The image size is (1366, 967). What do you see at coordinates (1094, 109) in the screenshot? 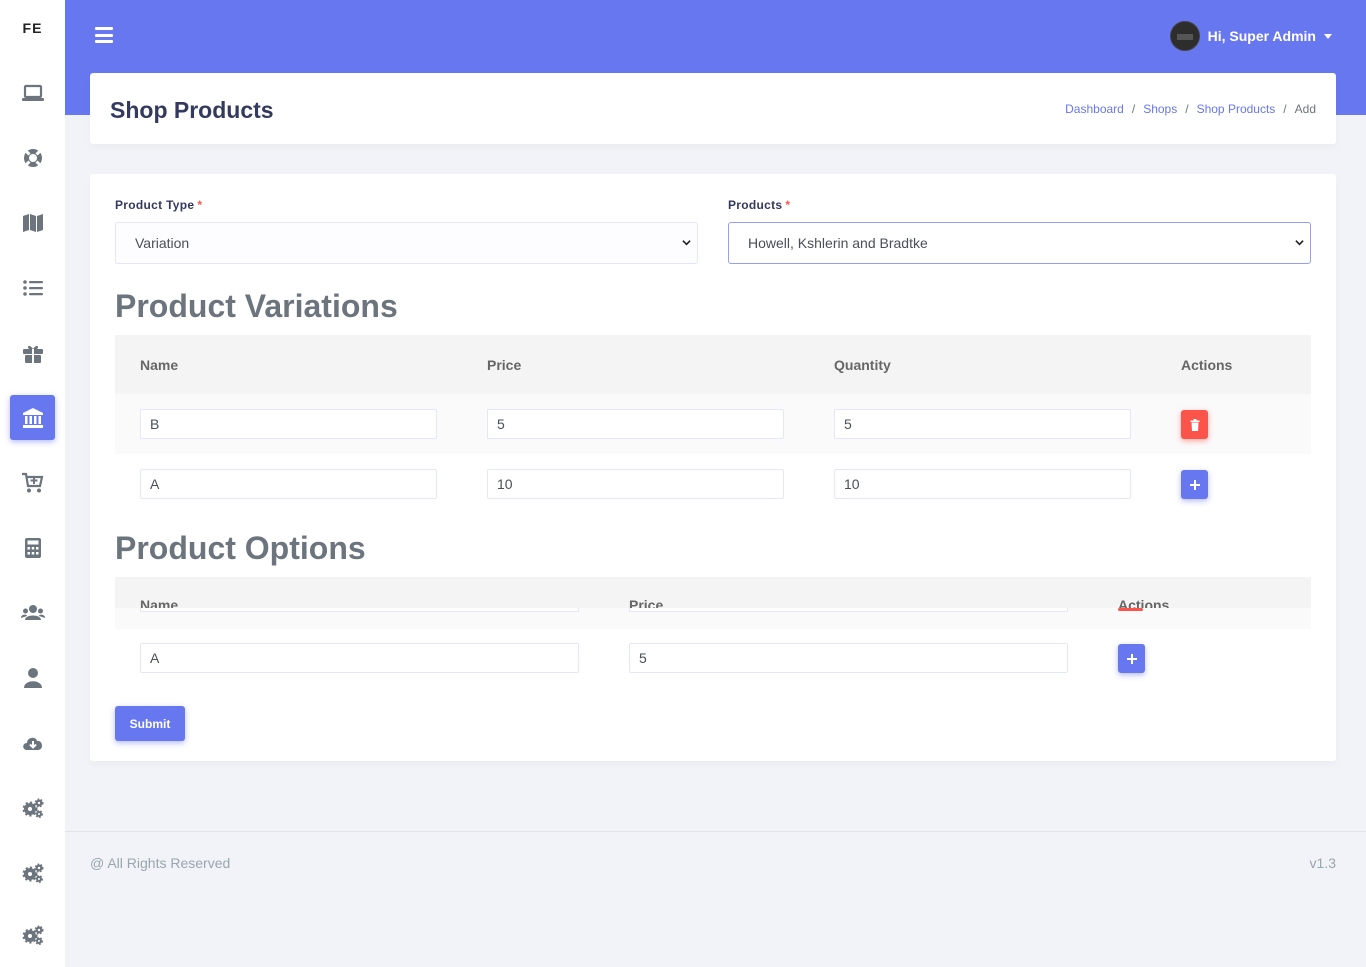
I see `breadcrumb-dashboard: Dashboard` at bounding box center [1094, 109].